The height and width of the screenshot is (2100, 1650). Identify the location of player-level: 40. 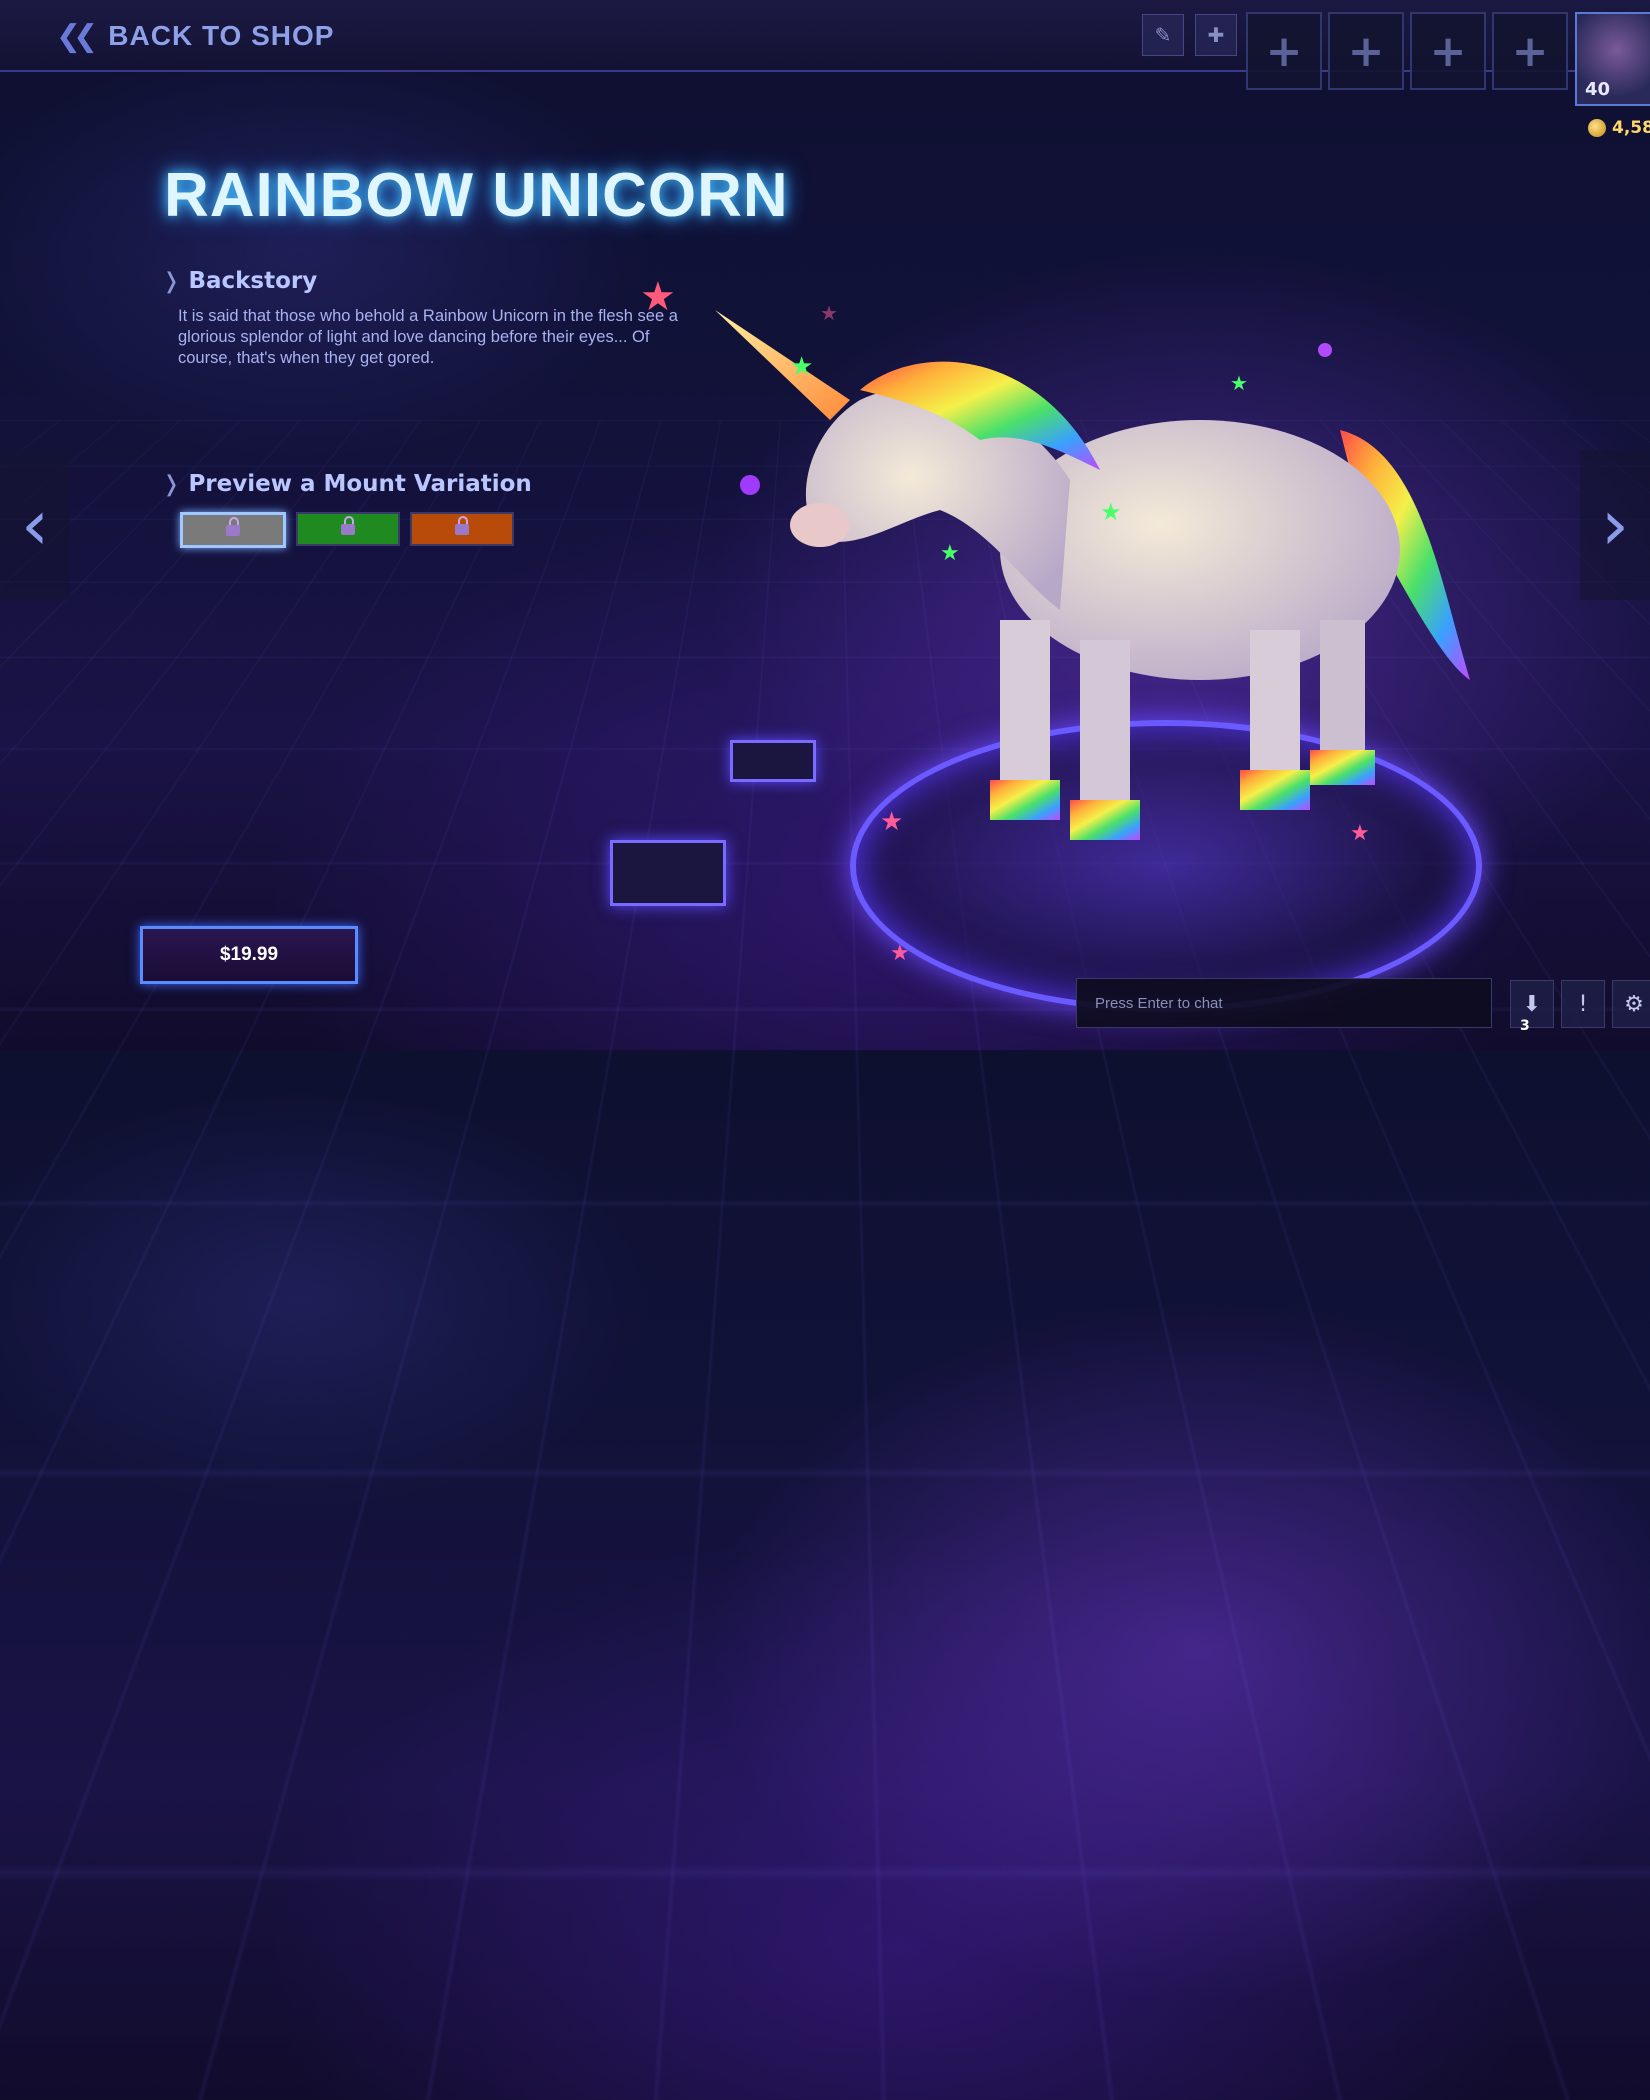
(1597, 89).